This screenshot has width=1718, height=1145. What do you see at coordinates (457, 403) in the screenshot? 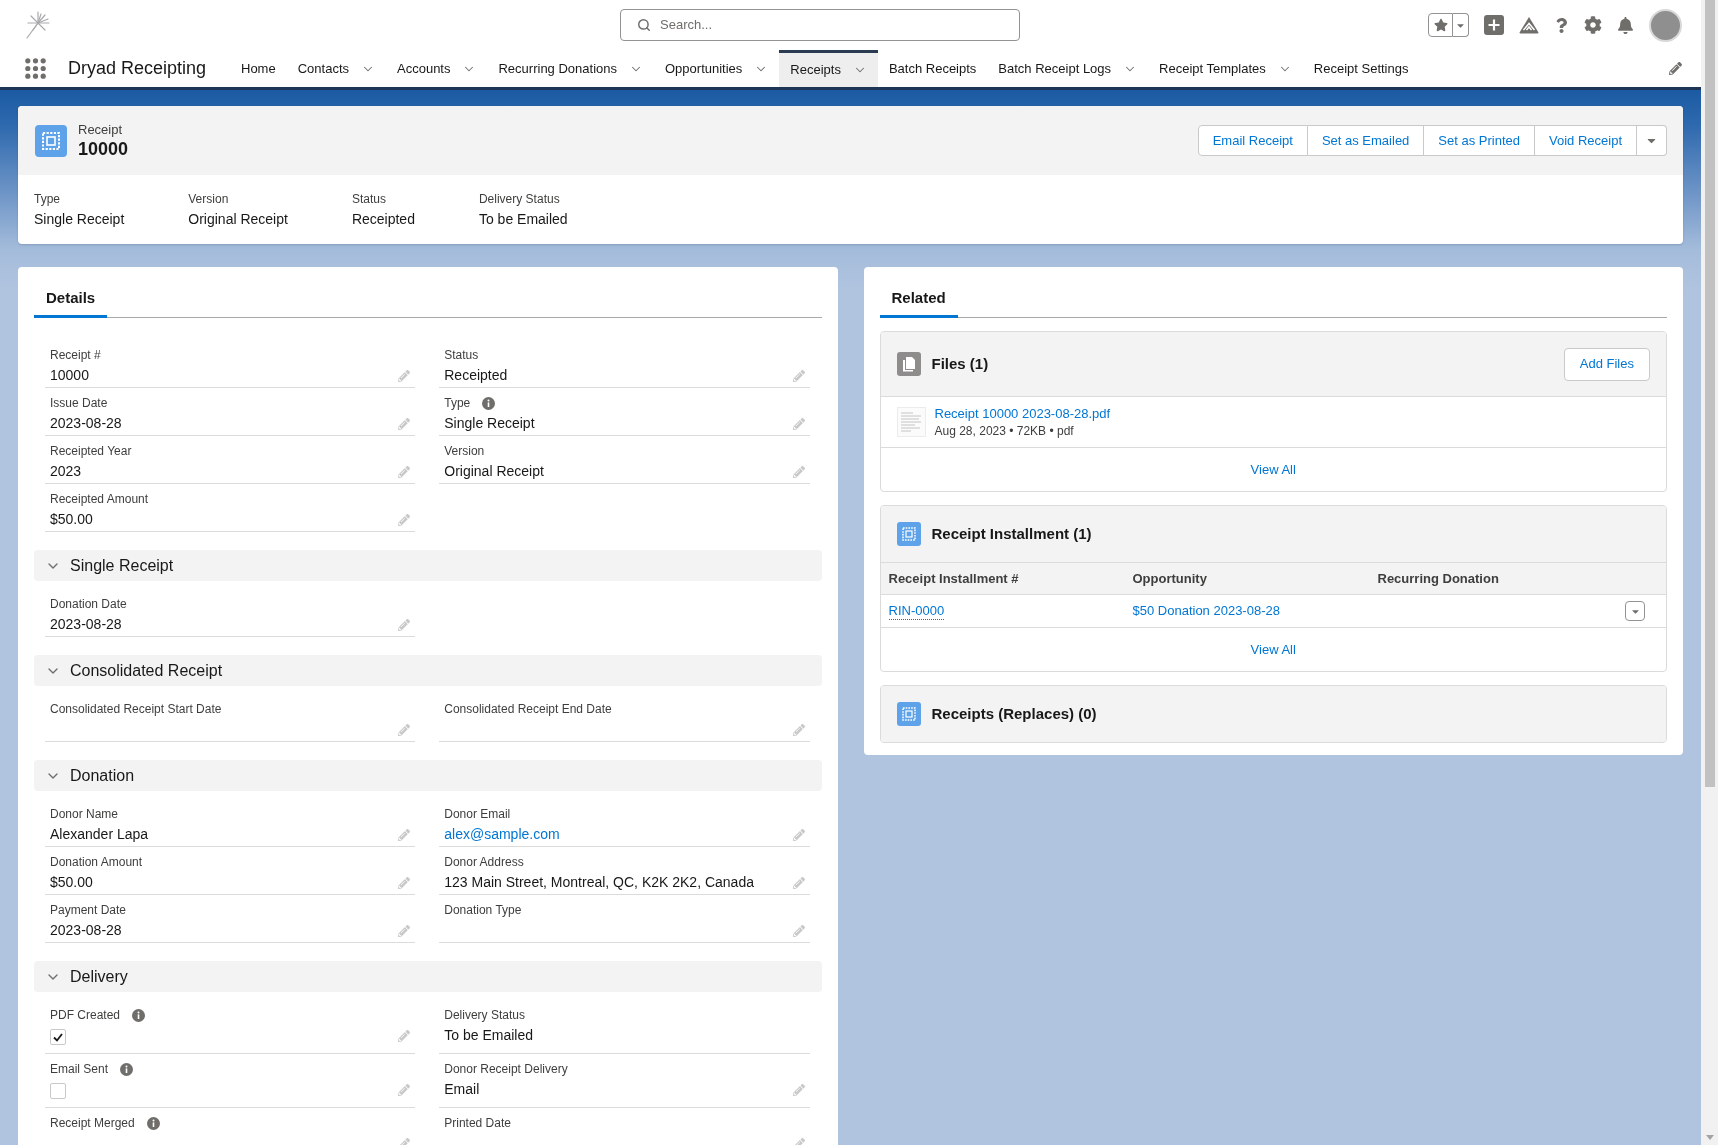
I see `field-label: Type` at bounding box center [457, 403].